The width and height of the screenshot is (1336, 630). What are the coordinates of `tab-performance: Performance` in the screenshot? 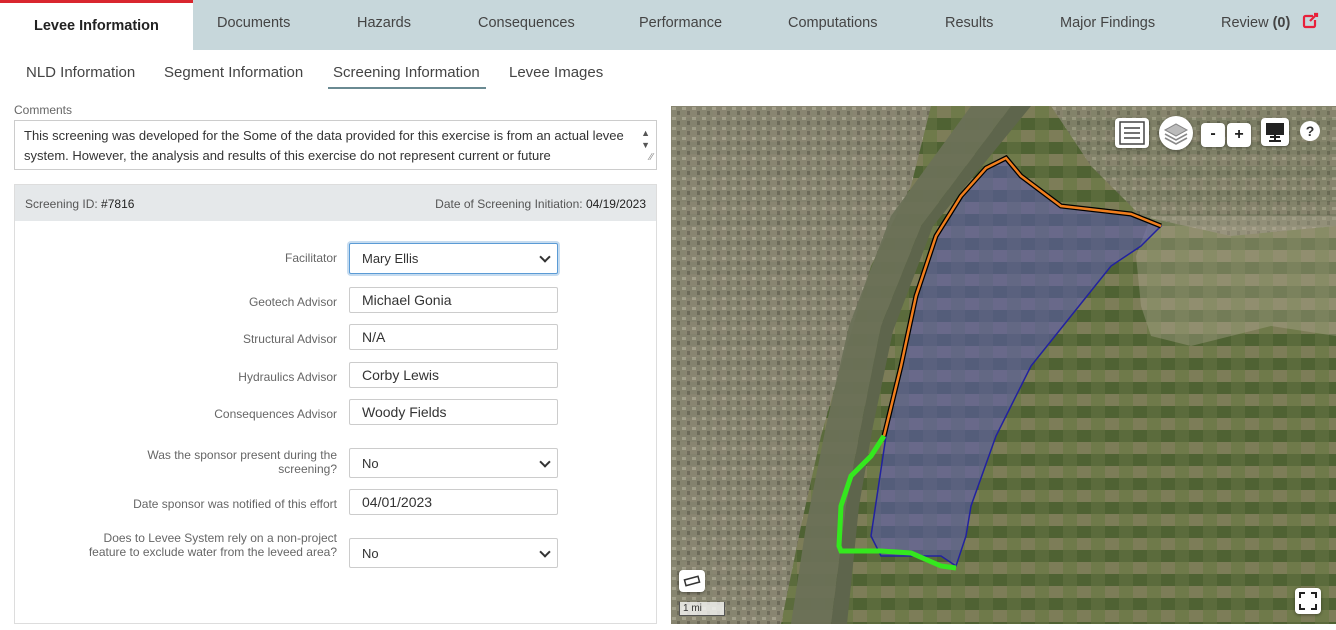 It's located at (680, 25).